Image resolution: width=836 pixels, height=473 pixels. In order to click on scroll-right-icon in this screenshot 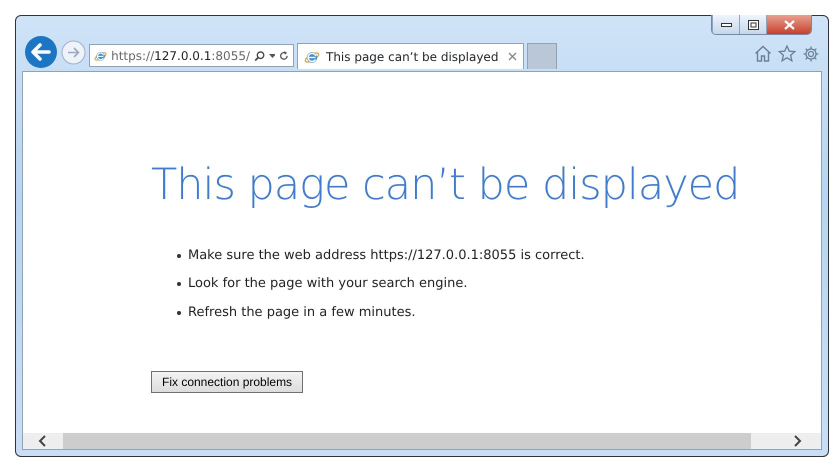, I will do `click(798, 441)`.